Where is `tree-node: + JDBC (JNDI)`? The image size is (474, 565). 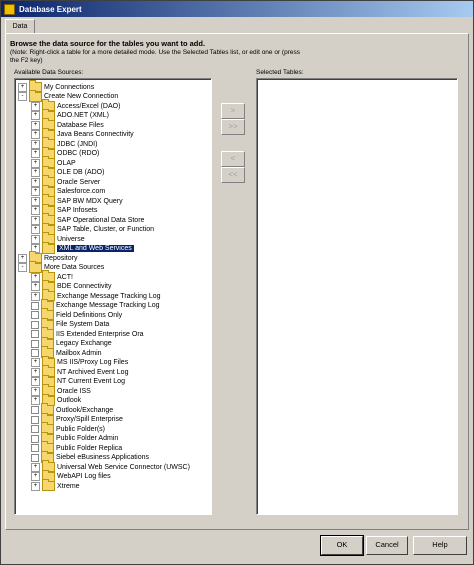
tree-node: + JDBC (JNDI) is located at coordinates (64, 143).